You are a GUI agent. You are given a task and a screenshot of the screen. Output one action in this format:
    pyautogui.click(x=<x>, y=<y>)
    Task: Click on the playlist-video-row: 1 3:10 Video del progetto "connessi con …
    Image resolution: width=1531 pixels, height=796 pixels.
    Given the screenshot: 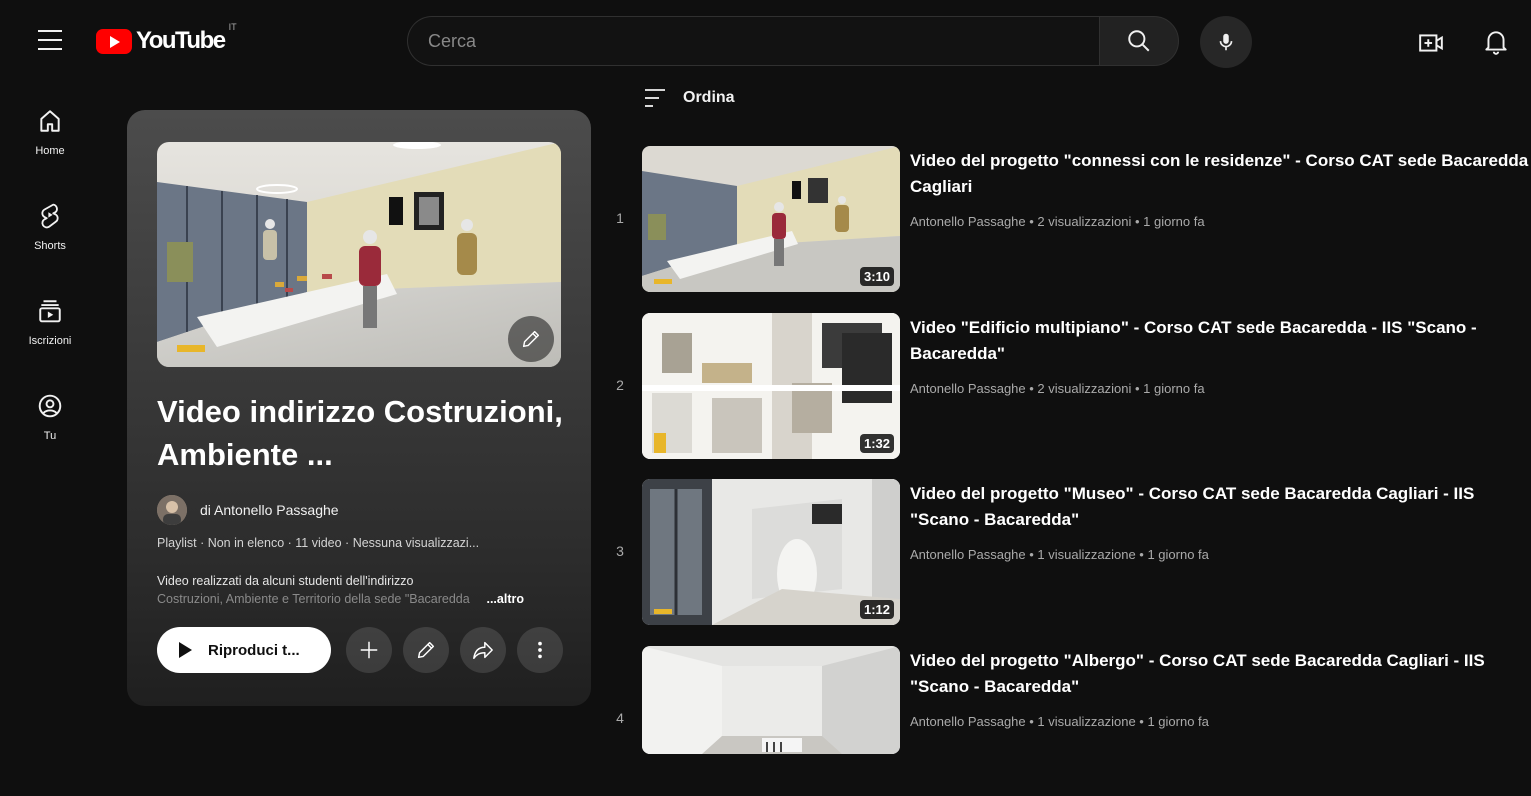 What is the action you would take?
    pyautogui.click(x=1065, y=221)
    